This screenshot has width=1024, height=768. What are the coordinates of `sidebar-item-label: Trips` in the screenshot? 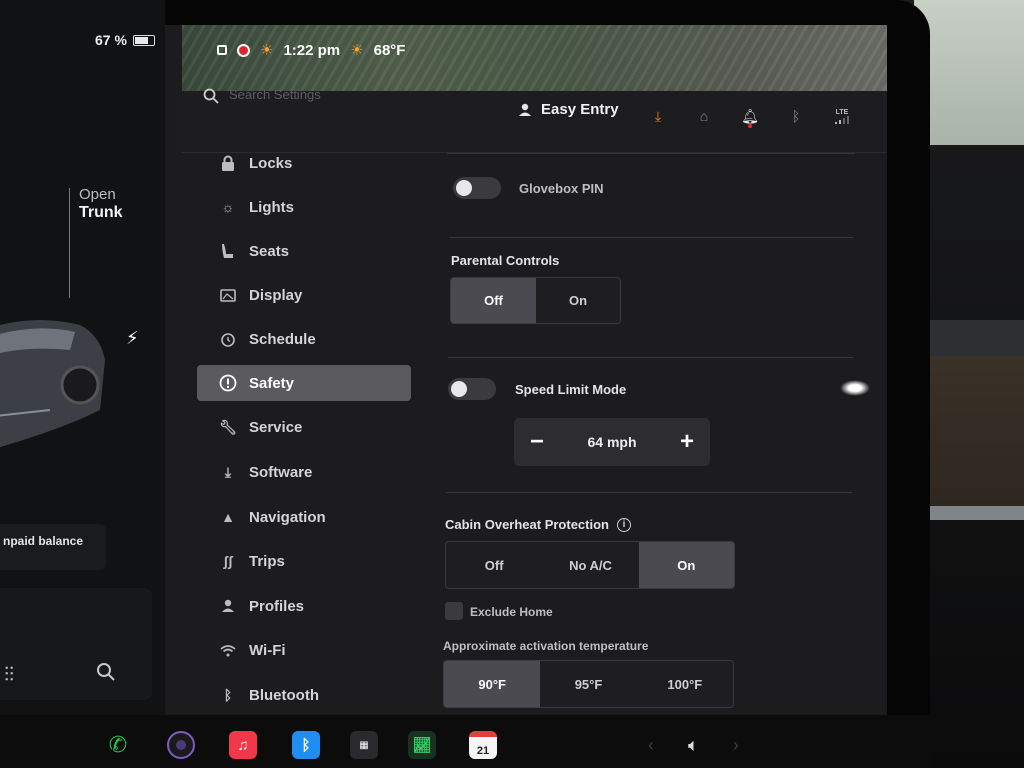 It's located at (267, 561).